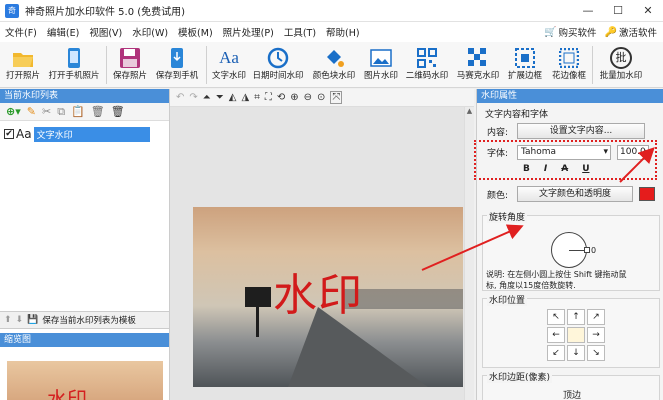 The height and width of the screenshot is (400, 663). I want to click on position-group-title: 水印位置, so click(507, 299).